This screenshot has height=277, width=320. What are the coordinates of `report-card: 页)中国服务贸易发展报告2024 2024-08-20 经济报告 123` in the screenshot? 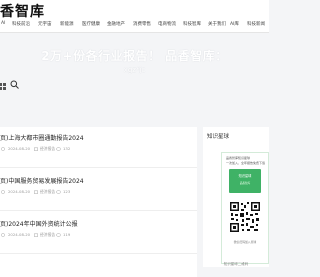 It's located at (98, 190).